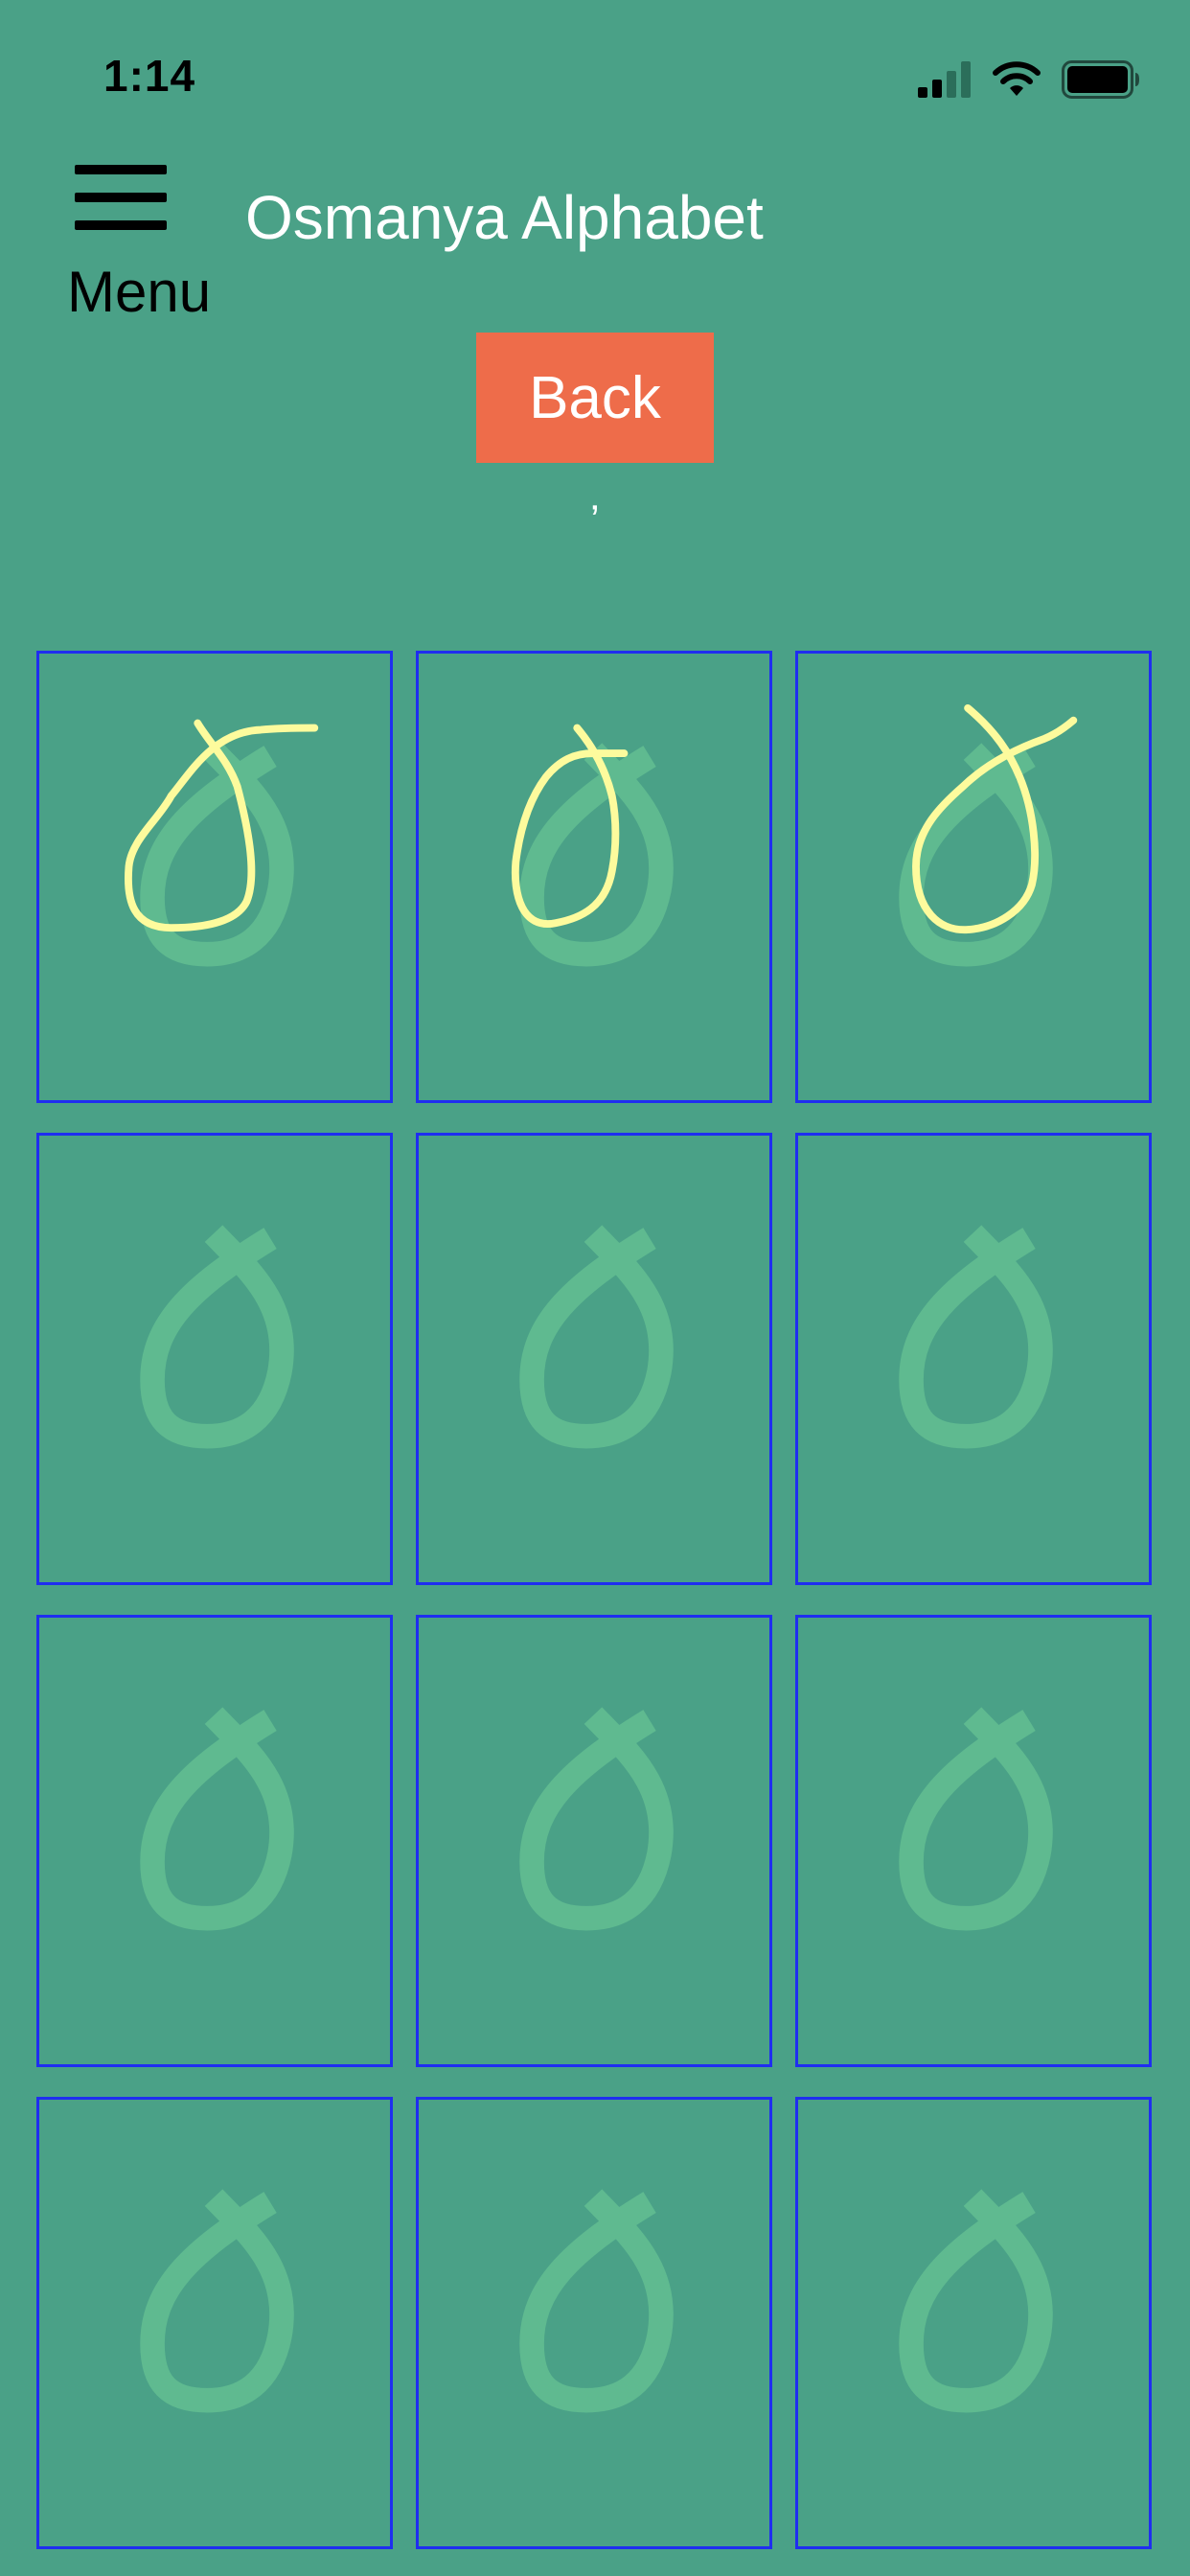 This screenshot has height=2576, width=1190. I want to click on battery-icon, so click(1101, 79).